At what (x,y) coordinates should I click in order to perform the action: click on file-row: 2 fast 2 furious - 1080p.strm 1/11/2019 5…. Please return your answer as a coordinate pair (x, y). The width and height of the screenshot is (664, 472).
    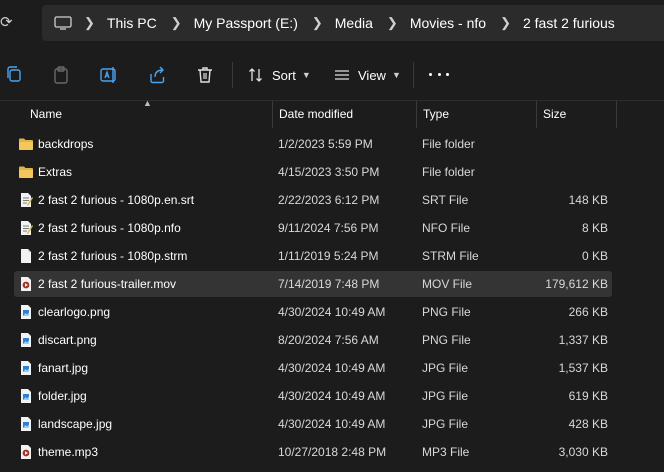
    Looking at the image, I should click on (313, 256).